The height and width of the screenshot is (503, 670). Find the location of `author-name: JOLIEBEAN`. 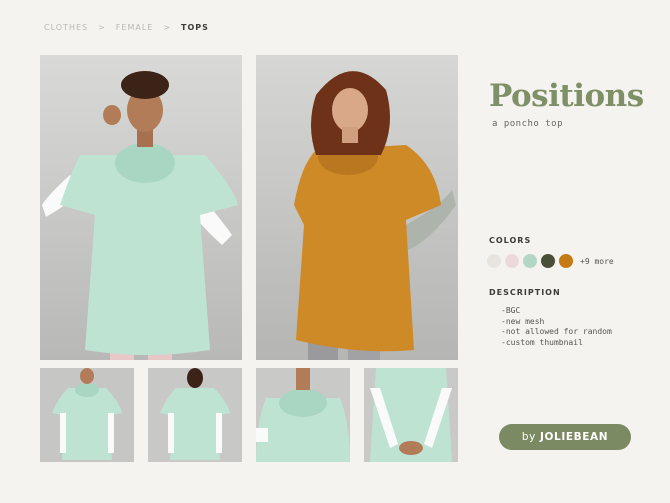

author-name: JOLIEBEAN is located at coordinates (574, 437).